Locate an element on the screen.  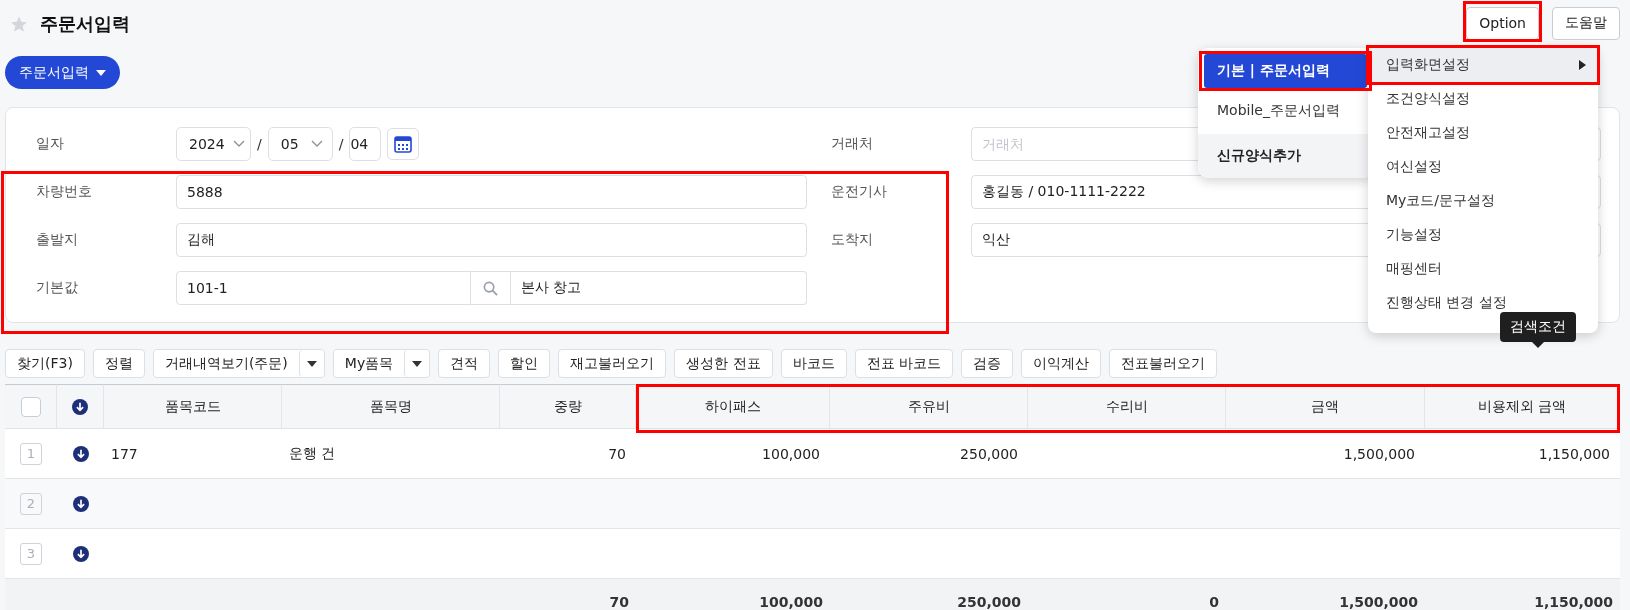
toolbar-button: 검증 is located at coordinates (987, 363).